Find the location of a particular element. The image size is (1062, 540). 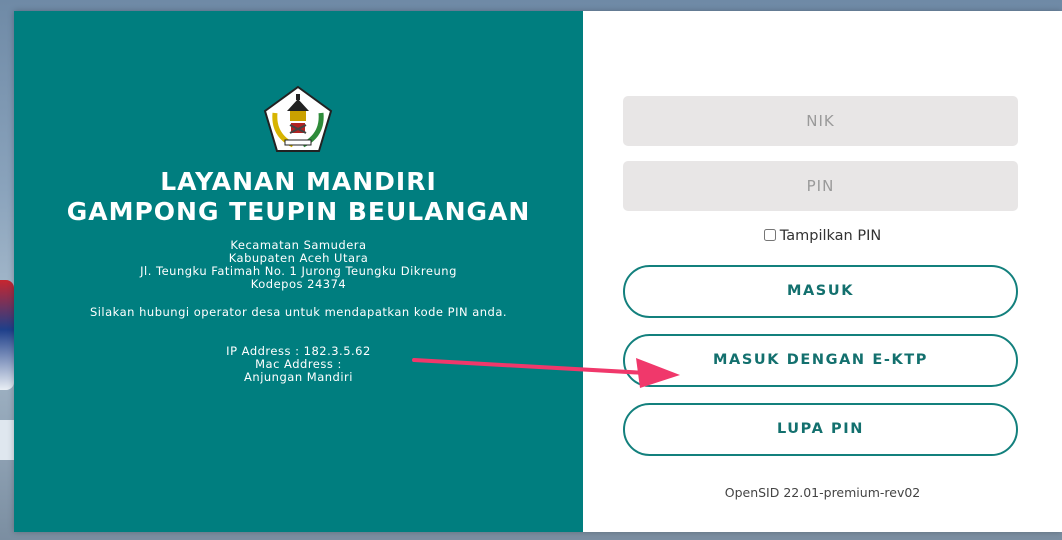

show-pin-row: Tampilkan PIN is located at coordinates (822, 236).